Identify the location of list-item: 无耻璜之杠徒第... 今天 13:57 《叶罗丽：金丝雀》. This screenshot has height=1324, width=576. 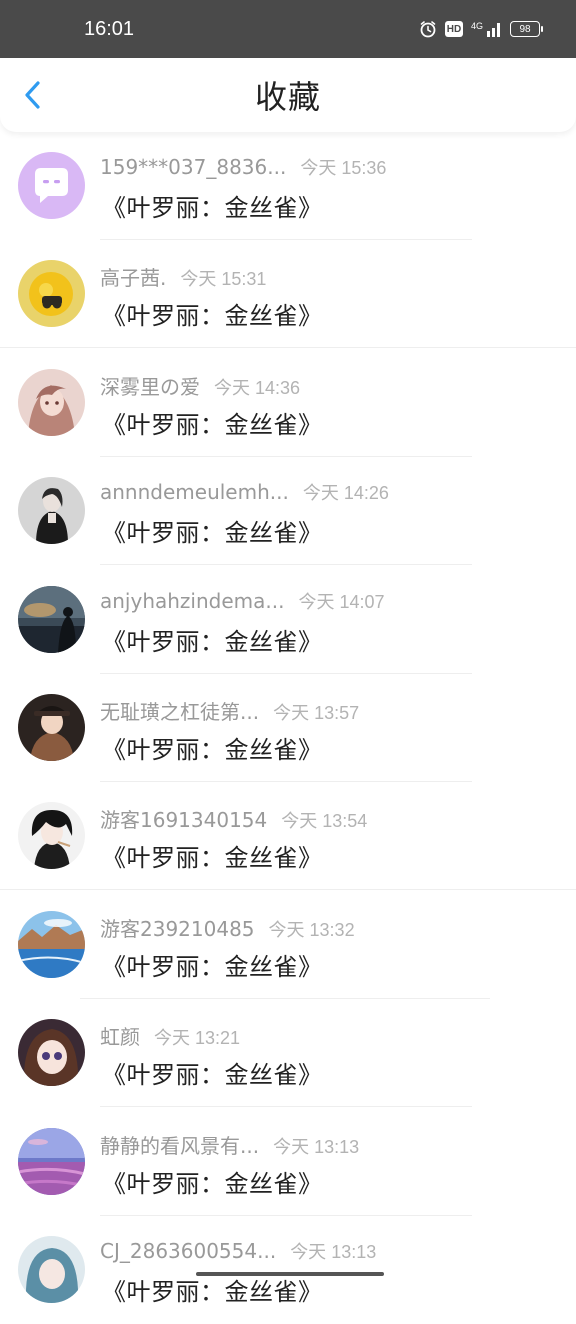
(288, 728).